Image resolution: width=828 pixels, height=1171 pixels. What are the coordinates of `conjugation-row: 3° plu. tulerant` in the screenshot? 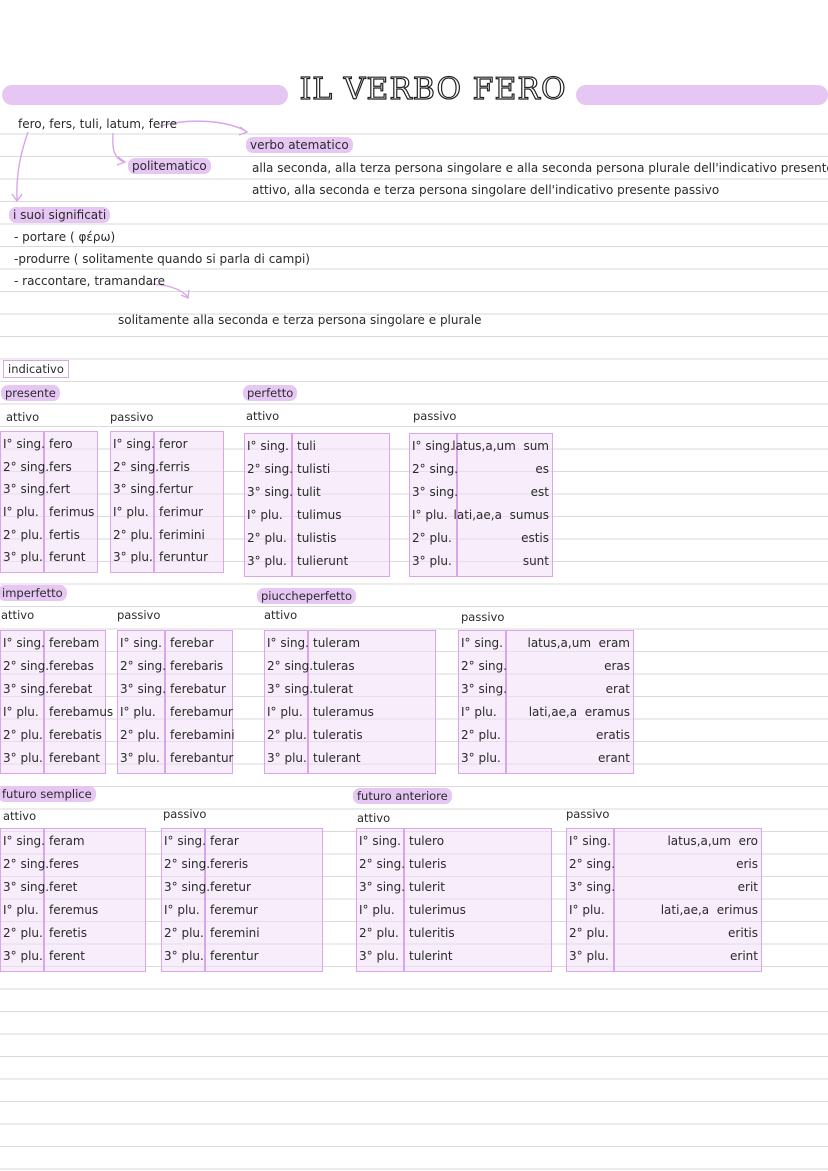 It's located at (350, 758).